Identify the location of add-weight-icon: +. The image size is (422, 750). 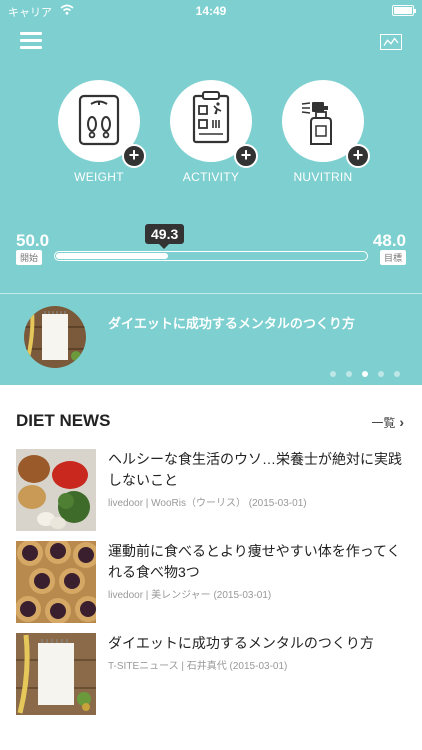
(134, 156).